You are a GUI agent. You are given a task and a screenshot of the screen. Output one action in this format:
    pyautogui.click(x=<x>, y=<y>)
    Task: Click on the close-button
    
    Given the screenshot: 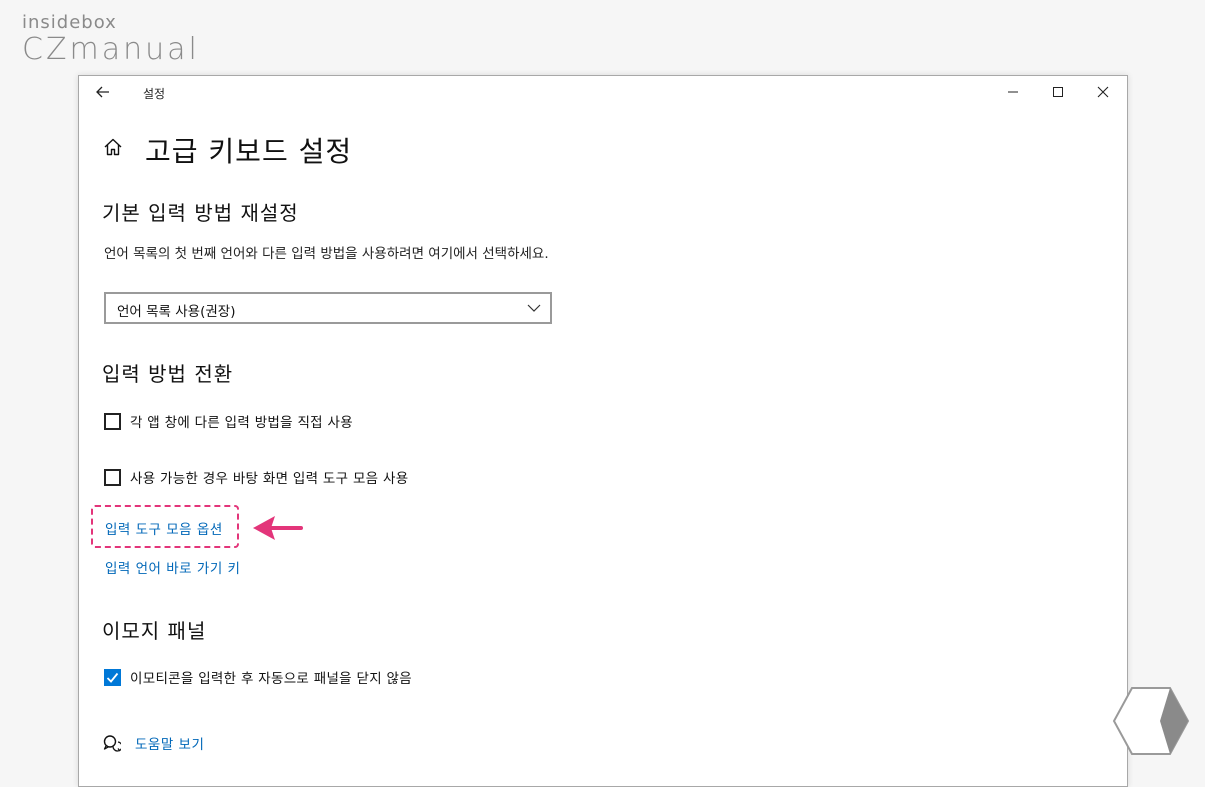 What is the action you would take?
    pyautogui.click(x=1103, y=92)
    